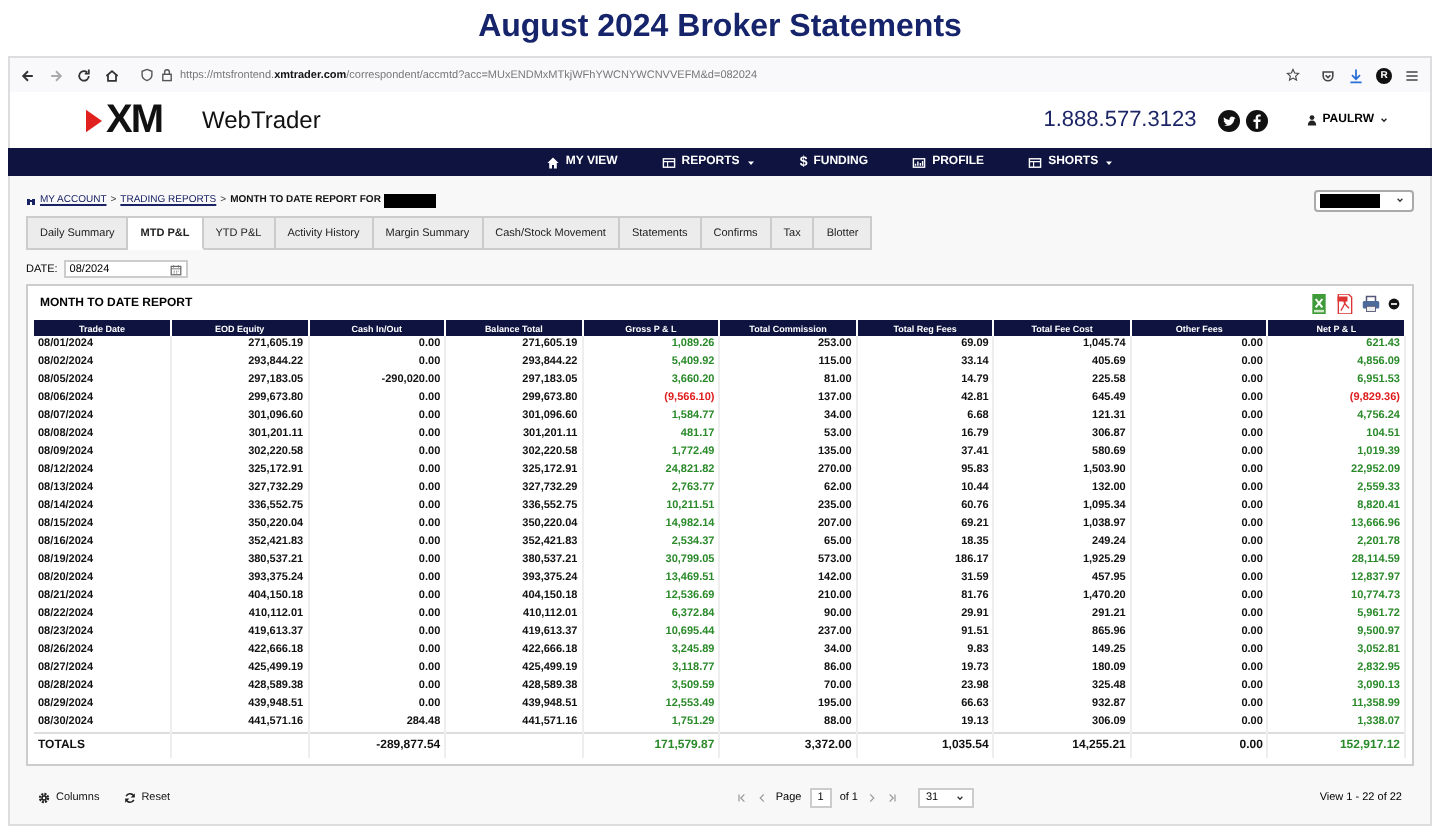 The width and height of the screenshot is (1440, 834). What do you see at coordinates (1319, 303) in the screenshot?
I see `spreadsheet-icon` at bounding box center [1319, 303].